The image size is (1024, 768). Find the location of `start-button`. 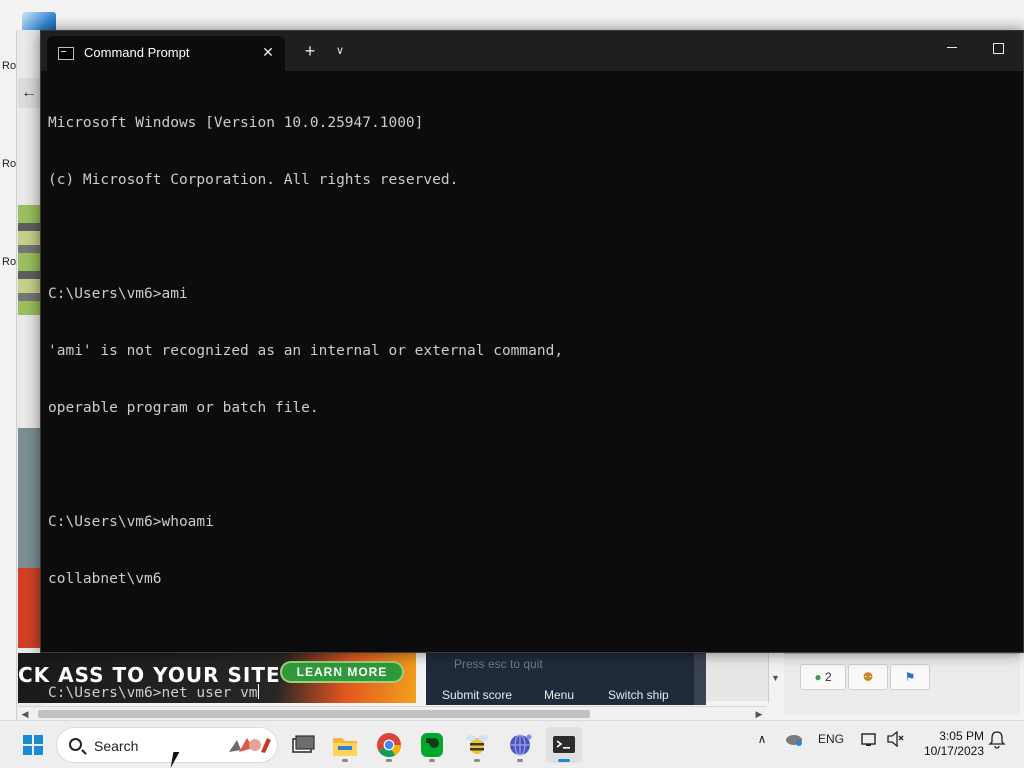

start-button is located at coordinates (32, 745).